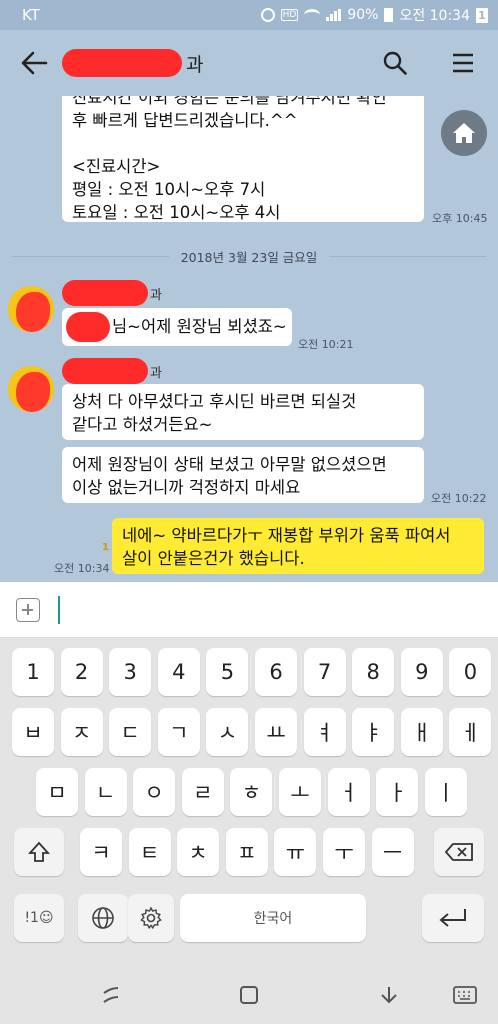 The height and width of the screenshot is (1024, 498). Describe the element at coordinates (395, 63) in the screenshot. I see `search-icon` at that location.